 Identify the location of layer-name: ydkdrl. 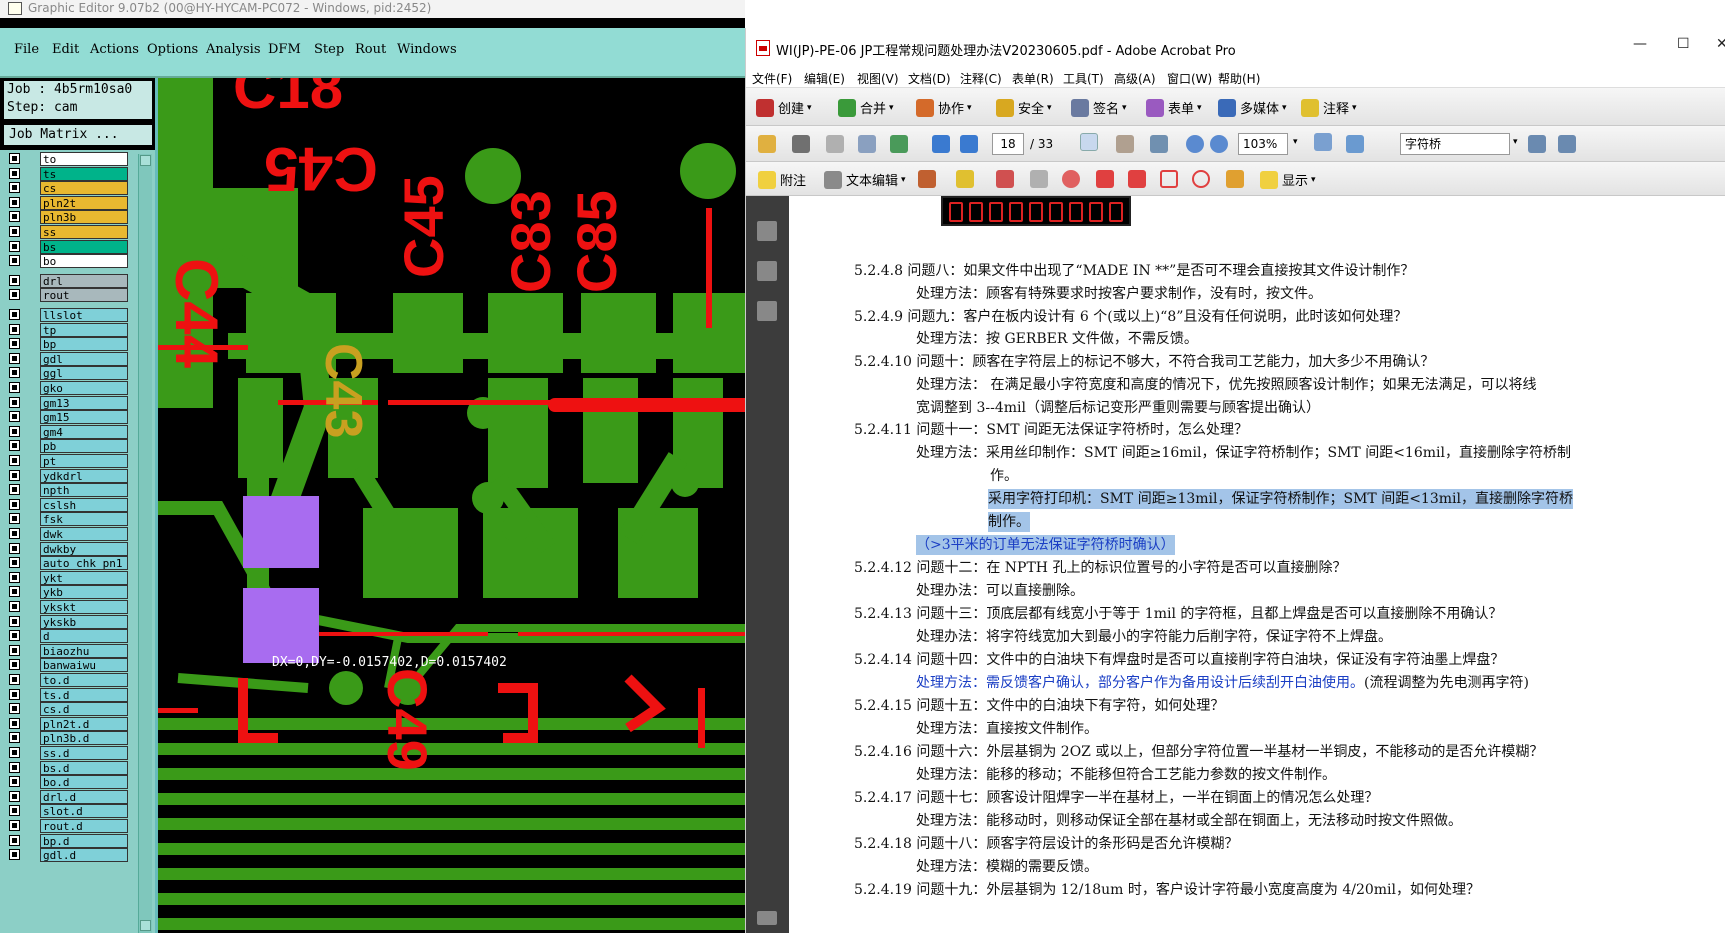
(84, 475).